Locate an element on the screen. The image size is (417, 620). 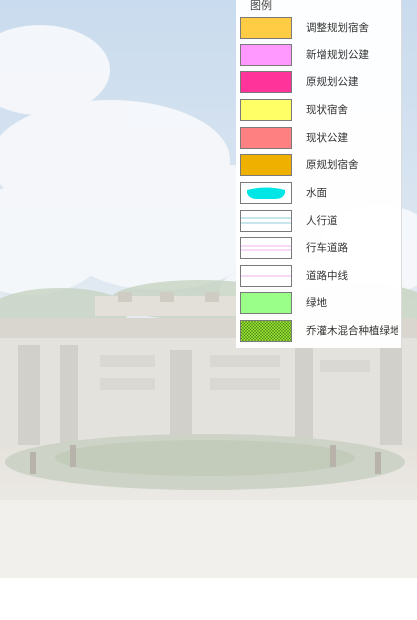
legend-item: 调整规划宿舍 is located at coordinates (319, 29).